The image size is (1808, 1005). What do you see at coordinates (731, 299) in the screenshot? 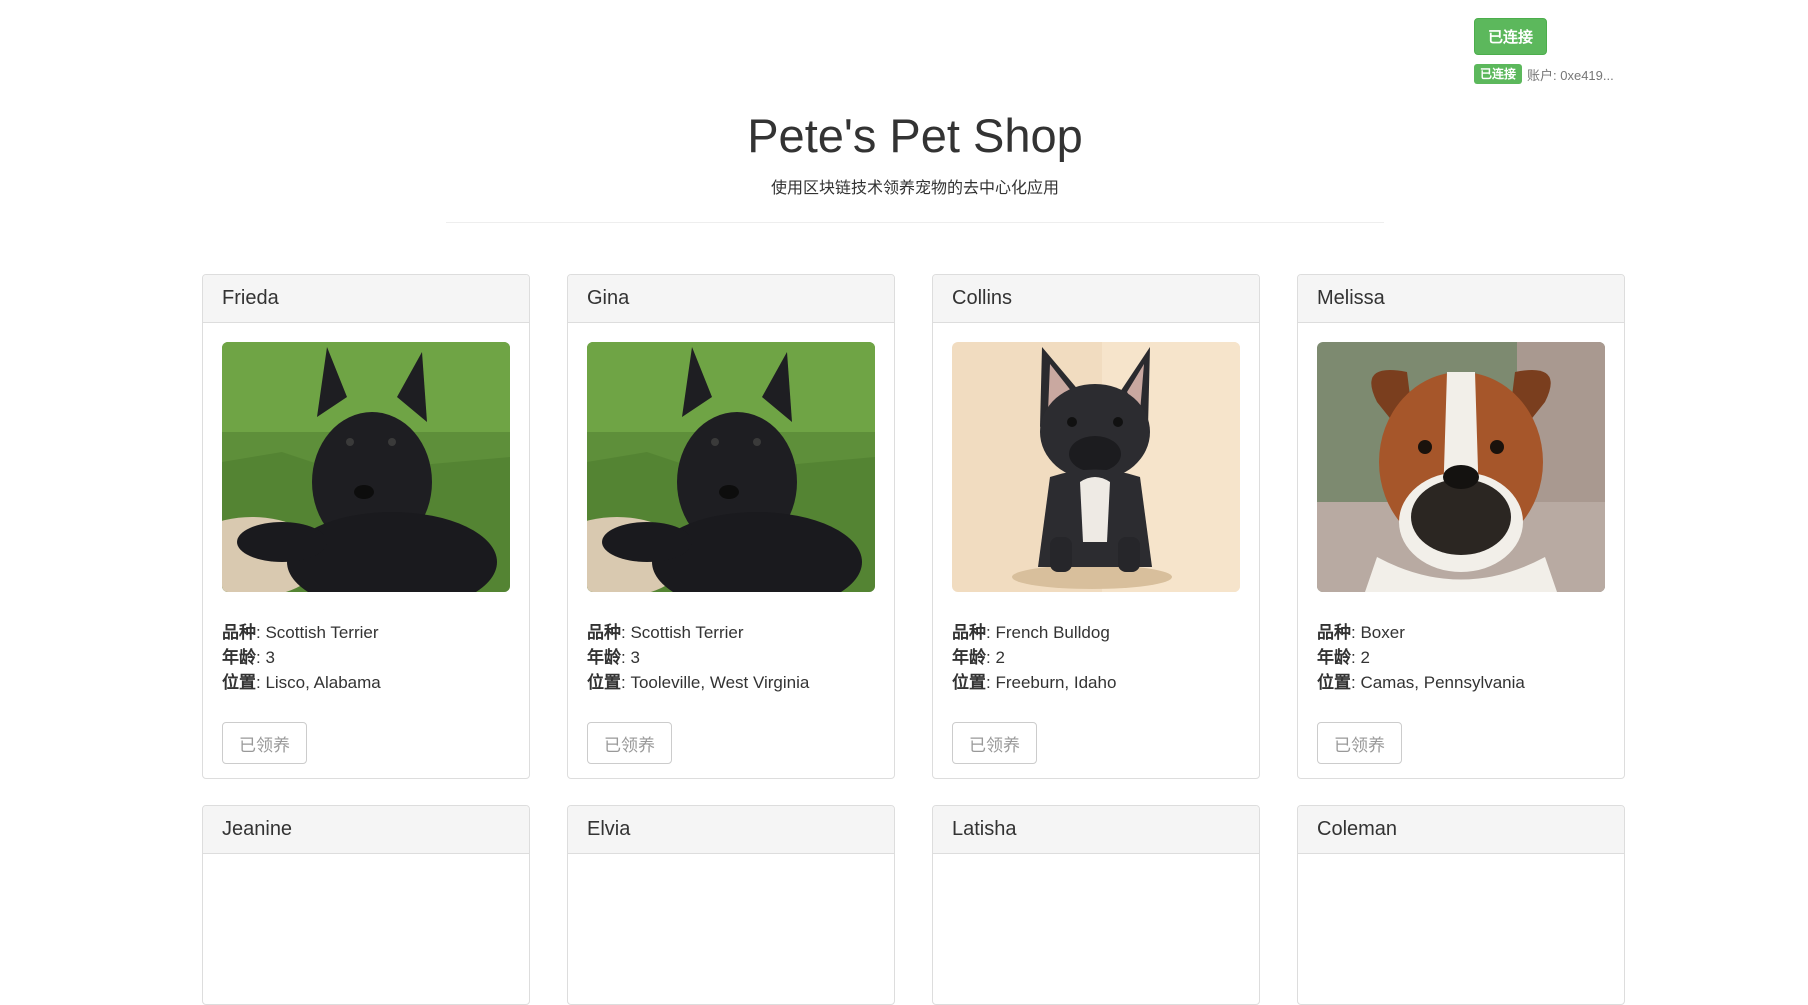
I see `pet-name: Gina` at bounding box center [731, 299].